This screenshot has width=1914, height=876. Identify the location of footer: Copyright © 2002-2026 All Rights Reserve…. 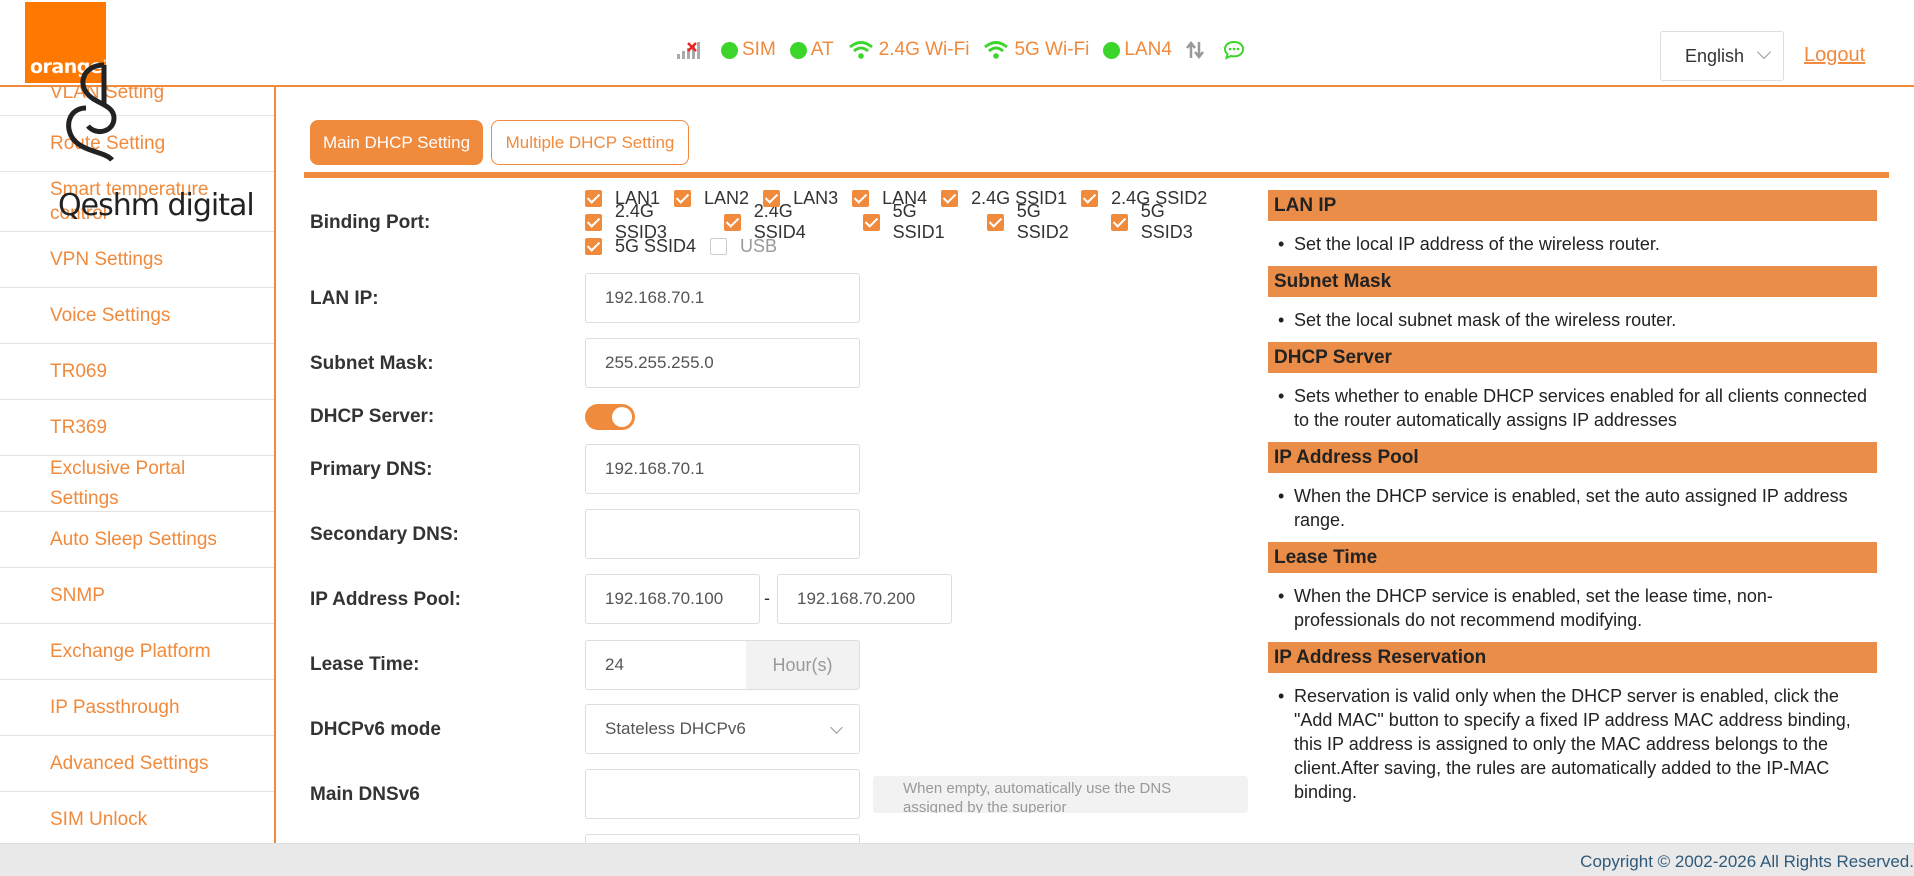
(957, 859).